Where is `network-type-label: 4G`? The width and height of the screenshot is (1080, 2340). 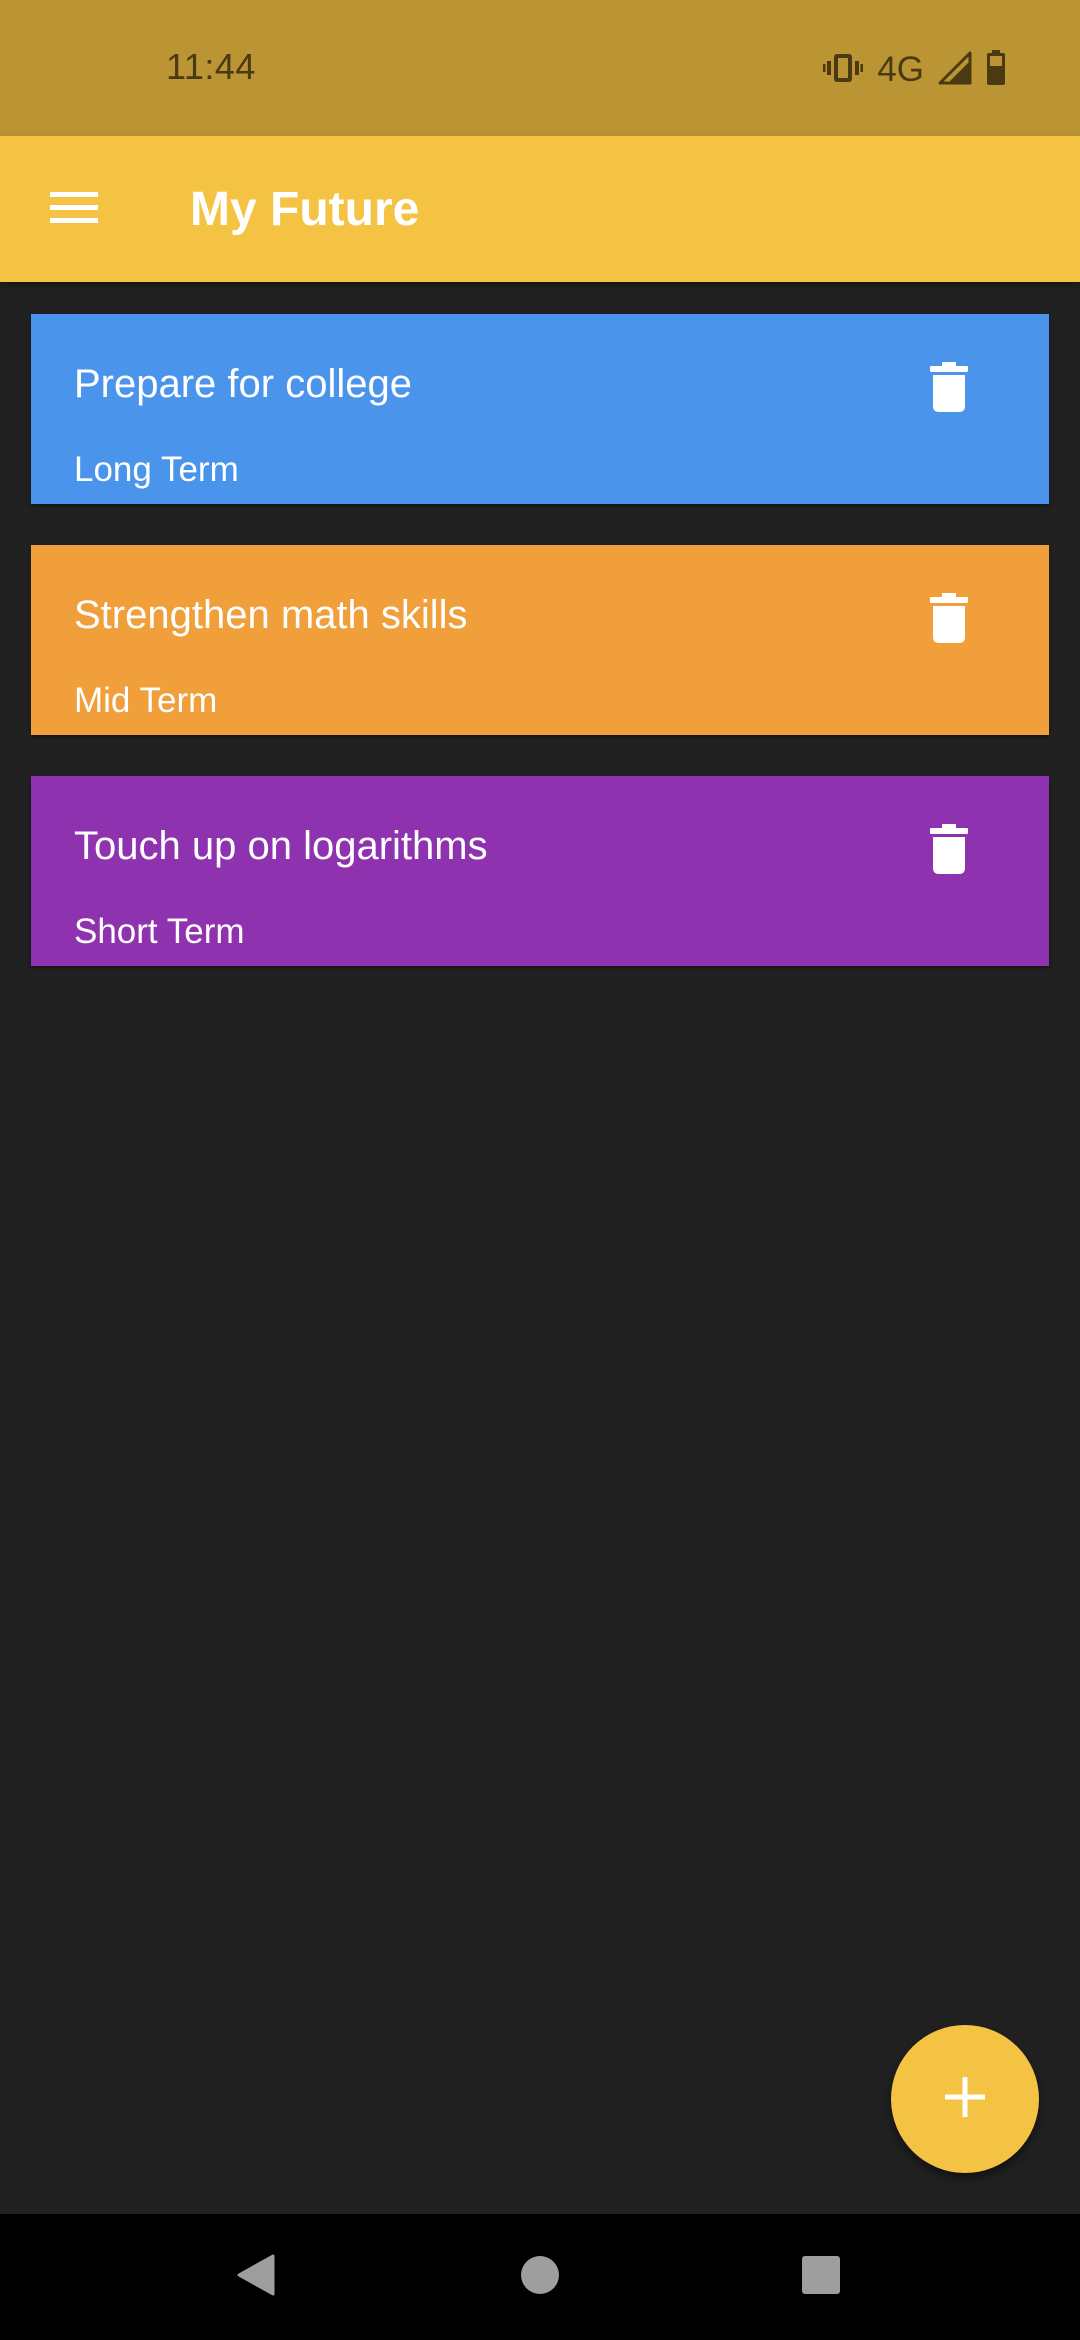
network-type-label: 4G is located at coordinates (900, 69).